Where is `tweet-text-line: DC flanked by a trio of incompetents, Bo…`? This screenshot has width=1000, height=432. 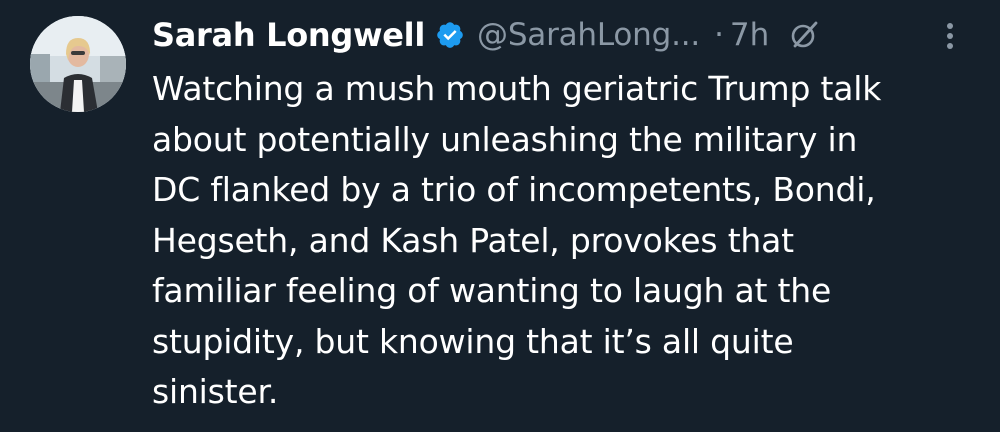
tweet-text-line: DC flanked by a trio of incompetents, Bo… is located at coordinates (514, 189).